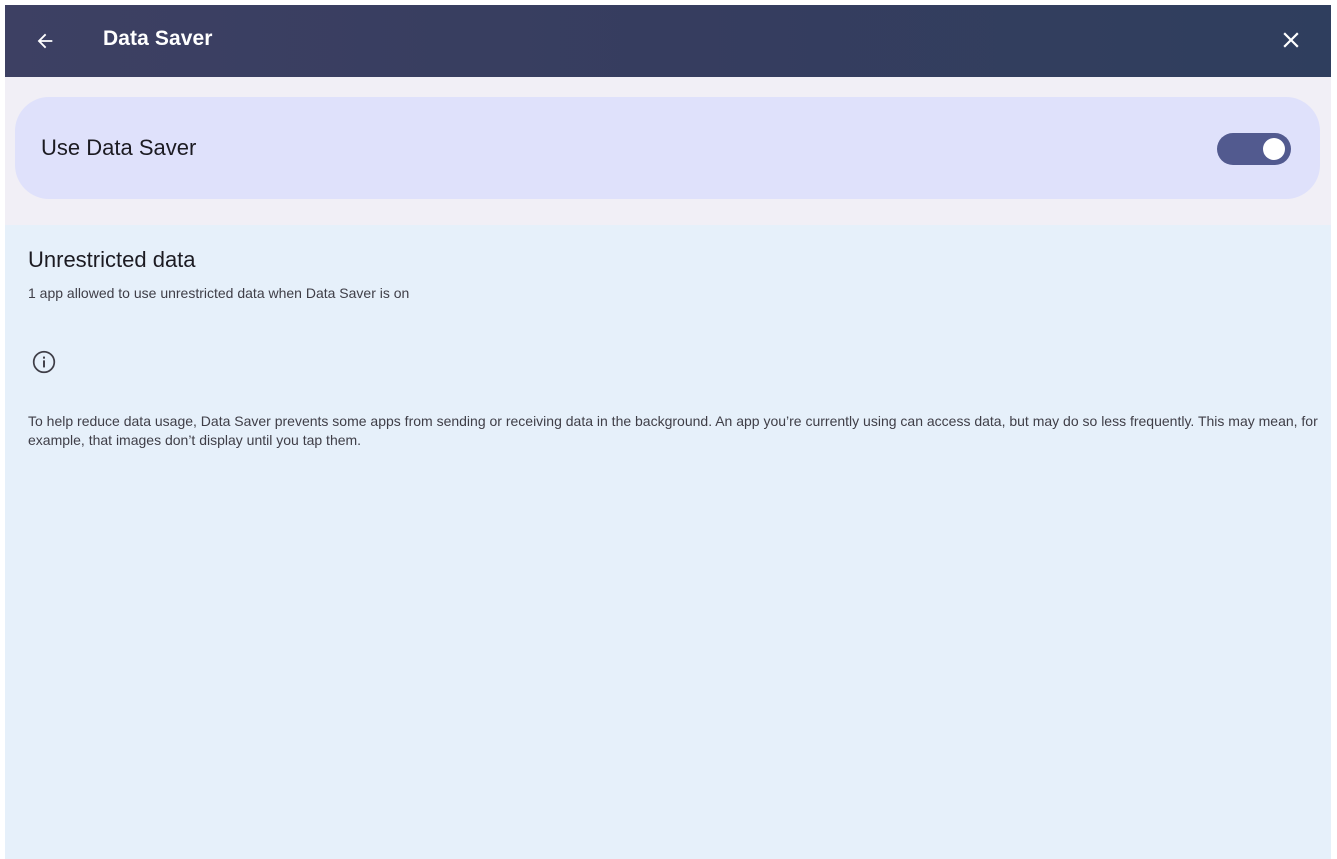  Describe the element at coordinates (668, 41) in the screenshot. I see `app-bar: Data Saver` at that location.